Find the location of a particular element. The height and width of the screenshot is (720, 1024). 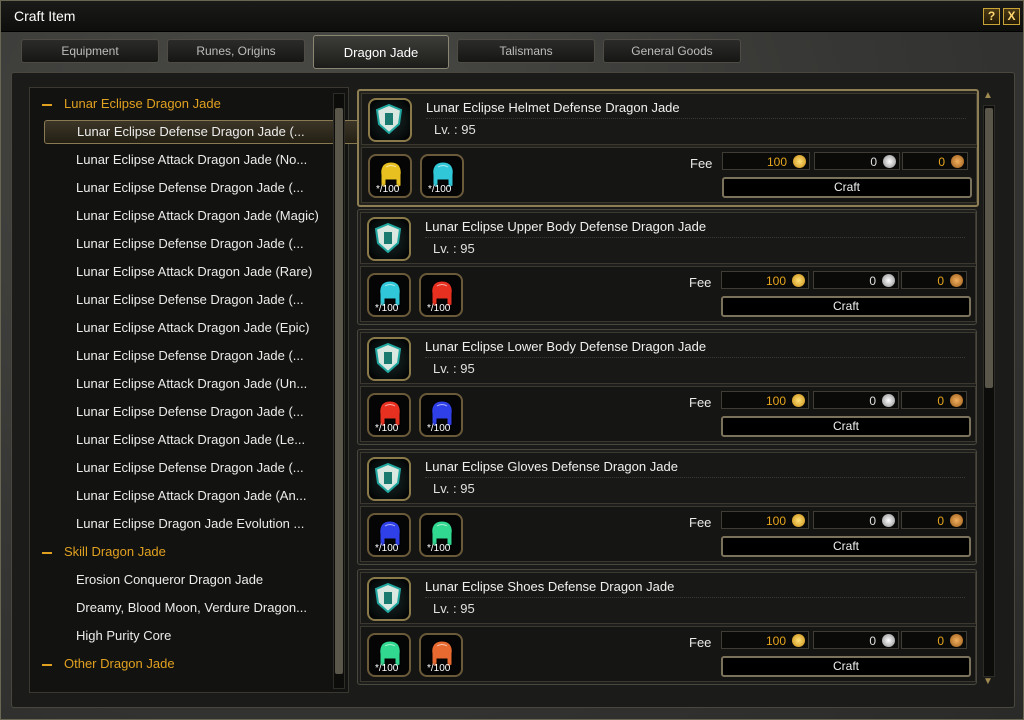

scroll-up-icon: ▲ is located at coordinates (988, 96).